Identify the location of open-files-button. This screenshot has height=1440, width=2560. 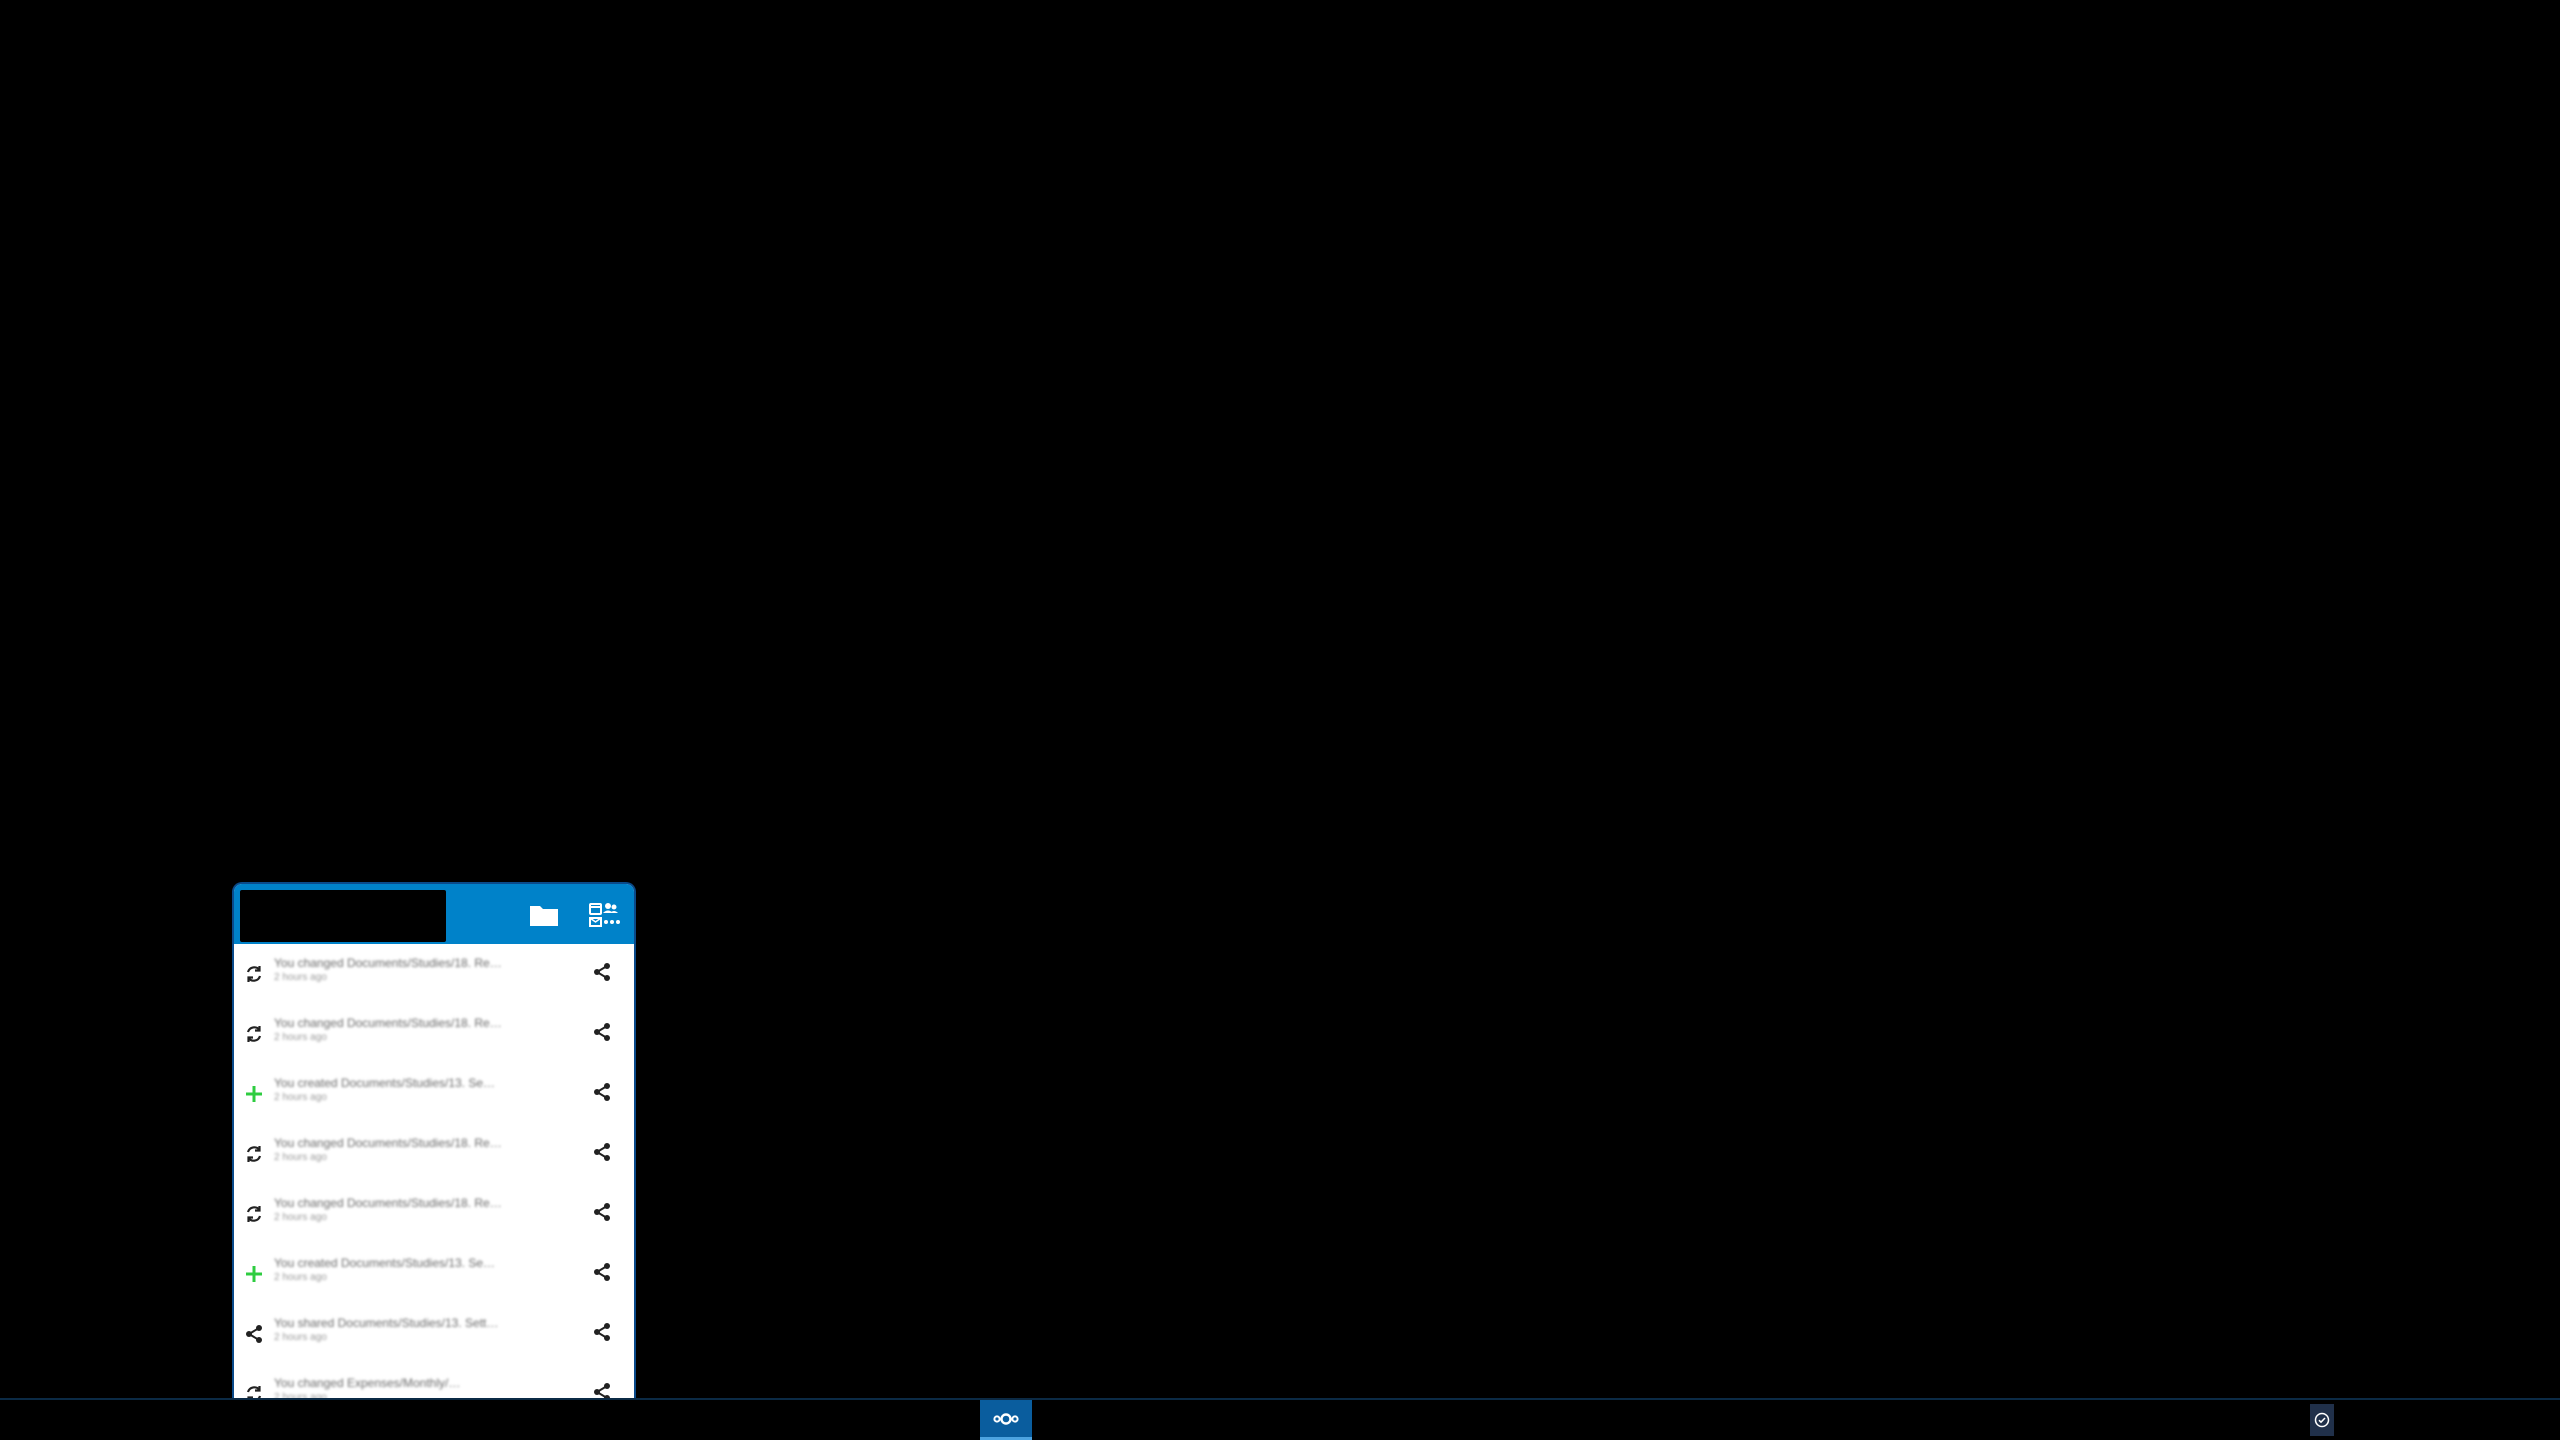
(544, 915).